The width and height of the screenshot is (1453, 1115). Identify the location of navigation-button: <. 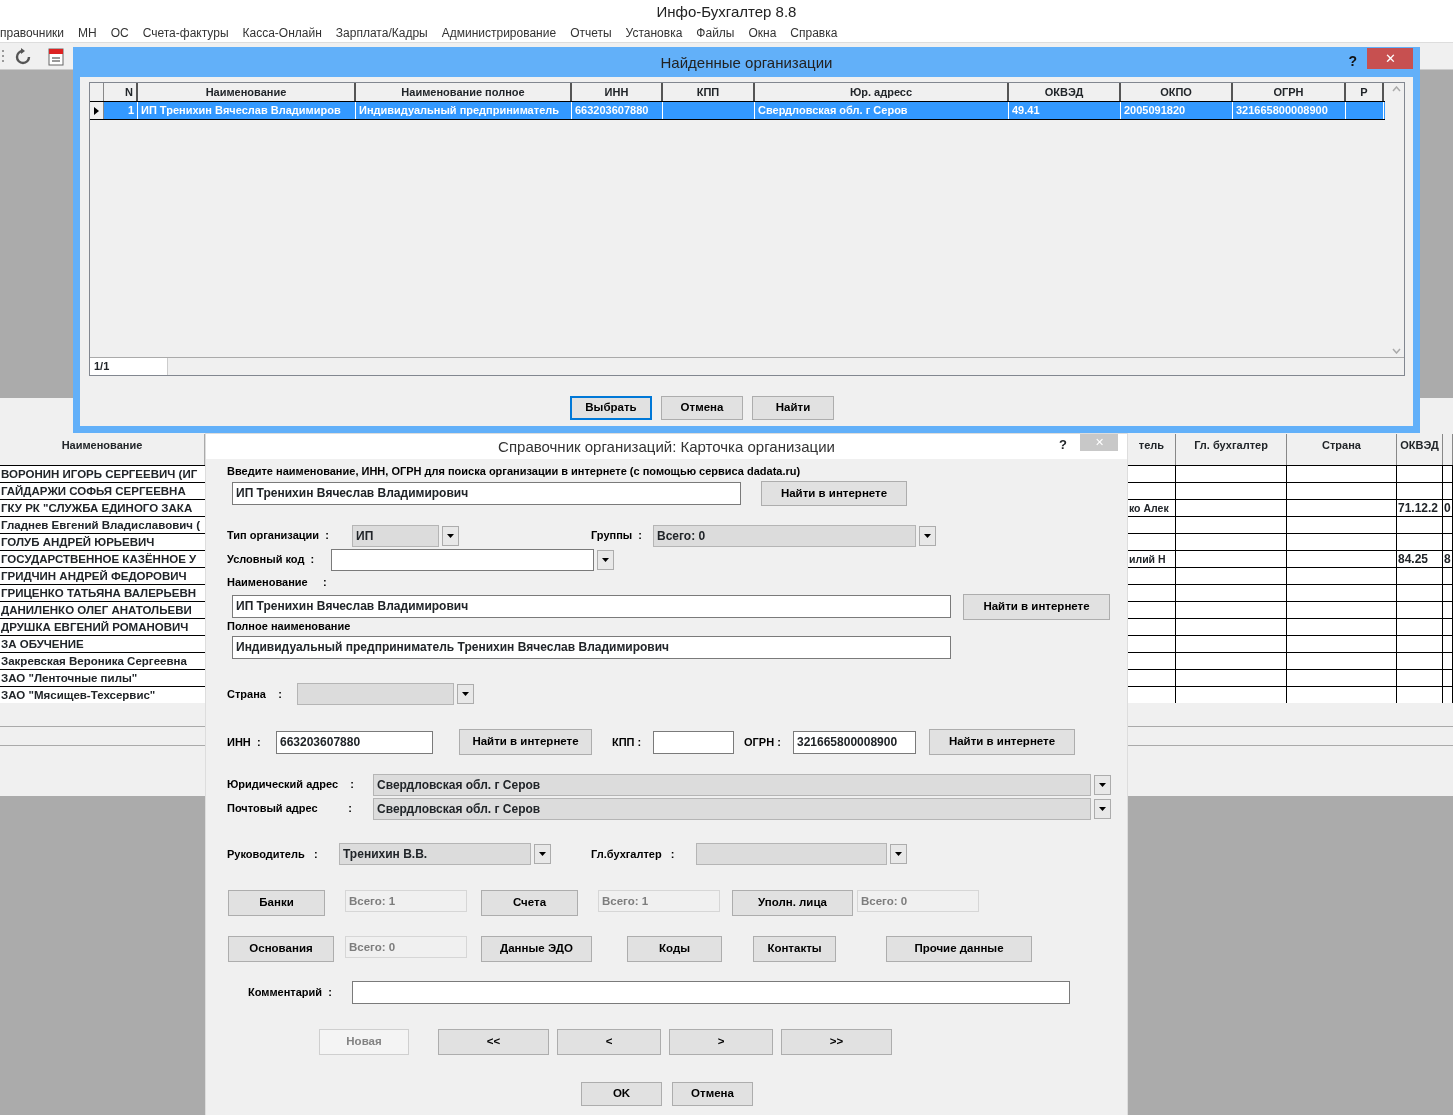
(609, 1042).